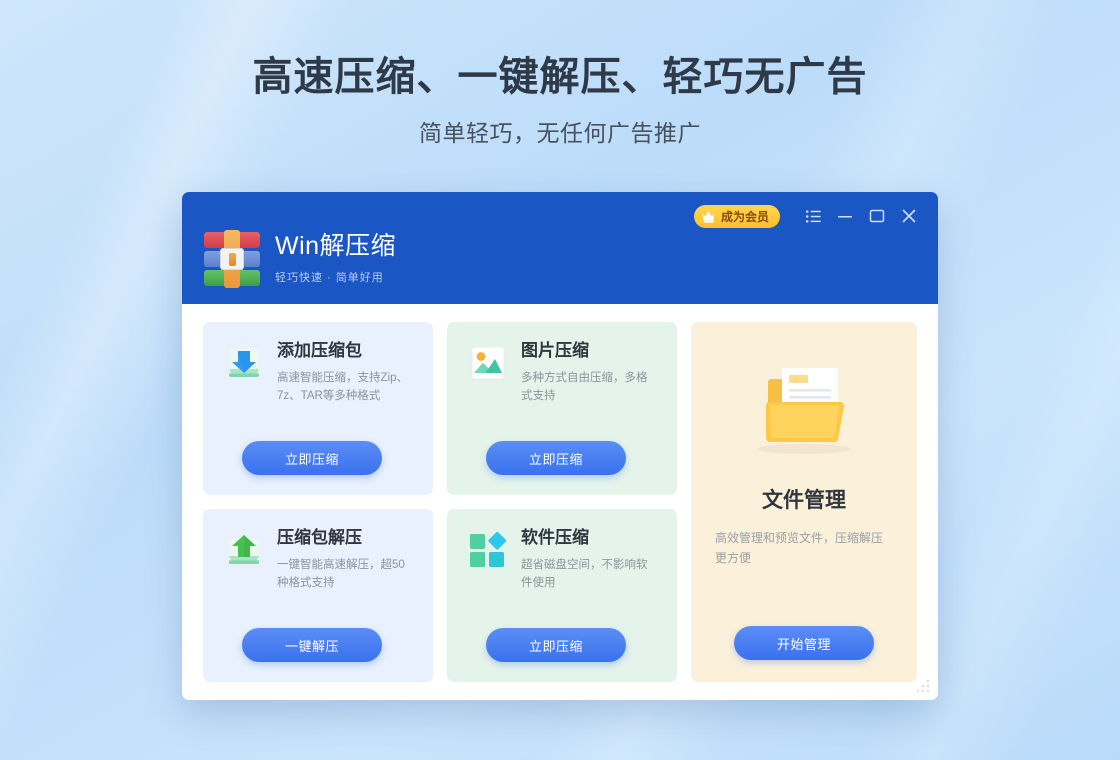 This screenshot has height=760, width=1120. I want to click on page-title: 高速压缩、一键解压、轻巧无广告, so click(560, 77).